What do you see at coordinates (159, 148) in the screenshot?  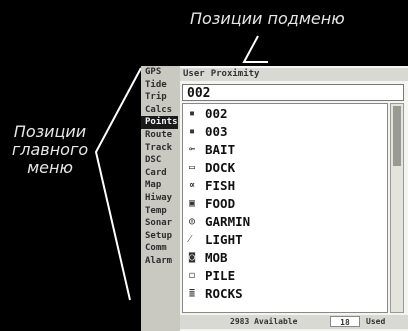 I see `sidebar-item-track: Track` at bounding box center [159, 148].